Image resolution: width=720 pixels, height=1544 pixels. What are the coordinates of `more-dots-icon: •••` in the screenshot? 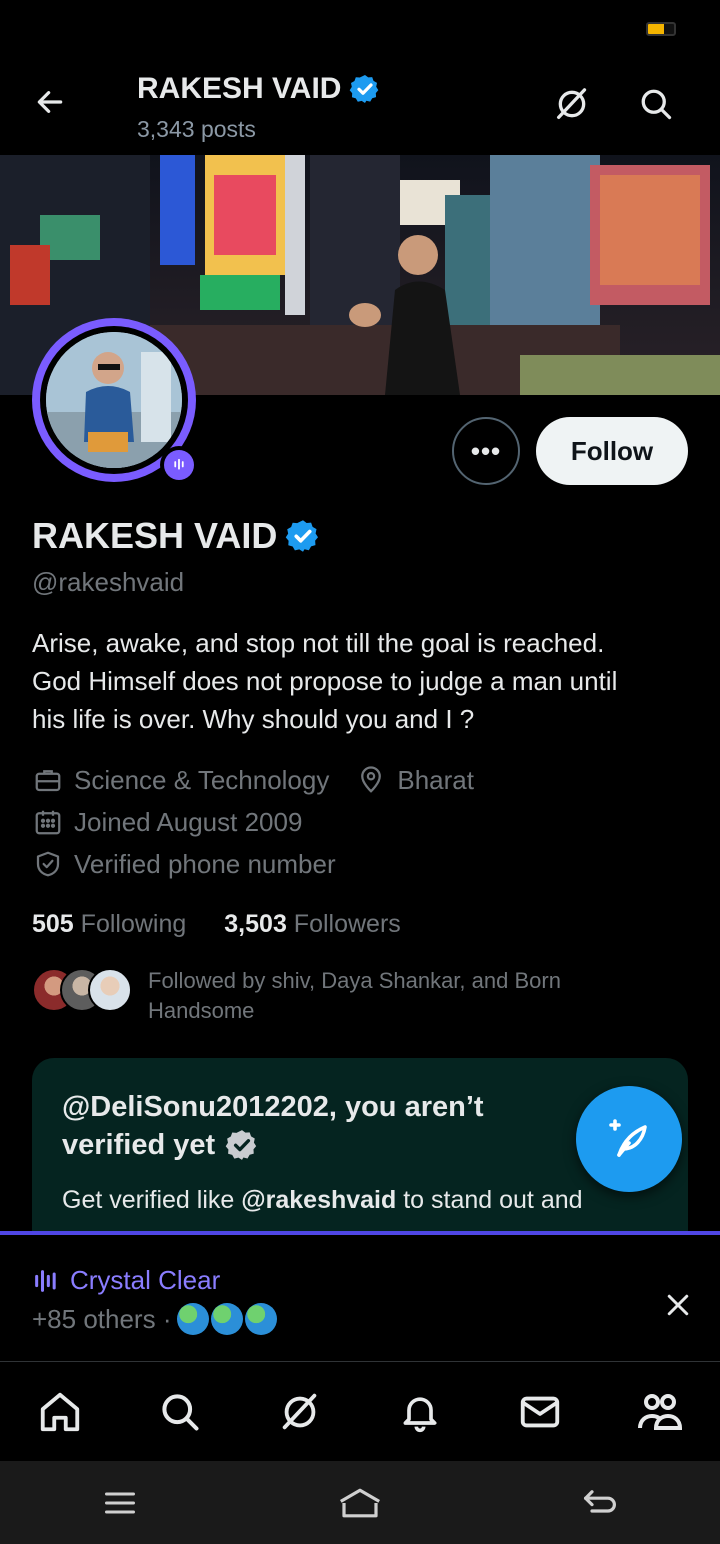 It's located at (486, 450).